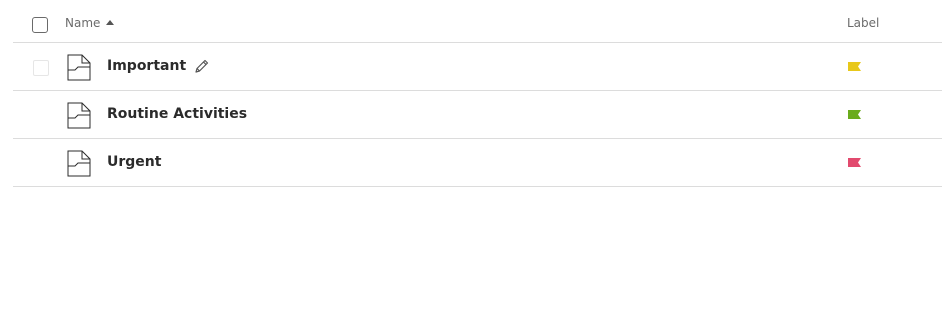 The height and width of the screenshot is (314, 942). I want to click on row-name-cell: Routine Activities, so click(177, 114).